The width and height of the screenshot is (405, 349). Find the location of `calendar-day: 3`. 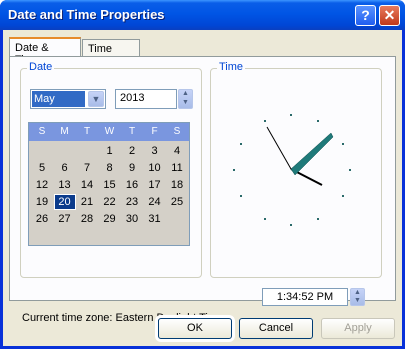

calendar-day: 3 is located at coordinates (155, 151).